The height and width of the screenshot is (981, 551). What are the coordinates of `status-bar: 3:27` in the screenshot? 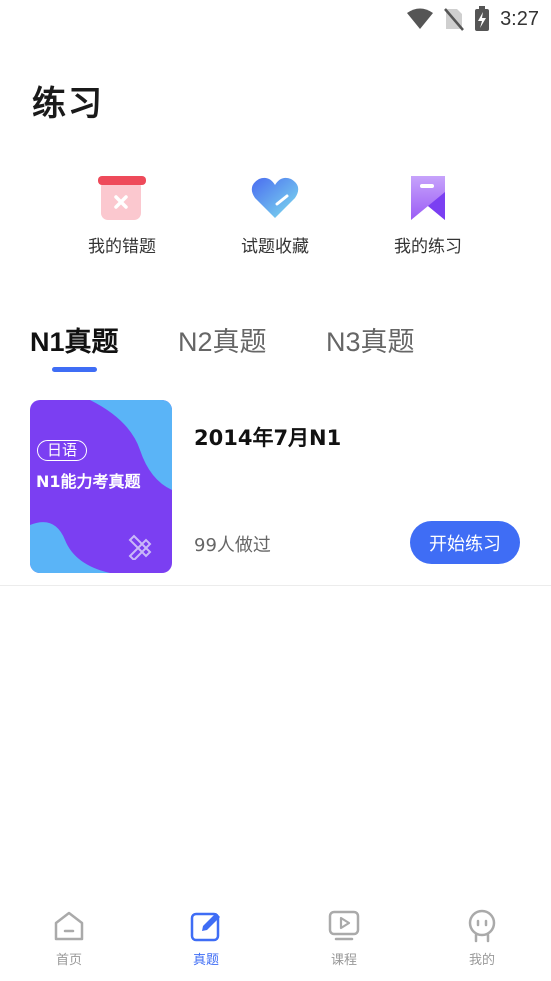 It's located at (275, 19).